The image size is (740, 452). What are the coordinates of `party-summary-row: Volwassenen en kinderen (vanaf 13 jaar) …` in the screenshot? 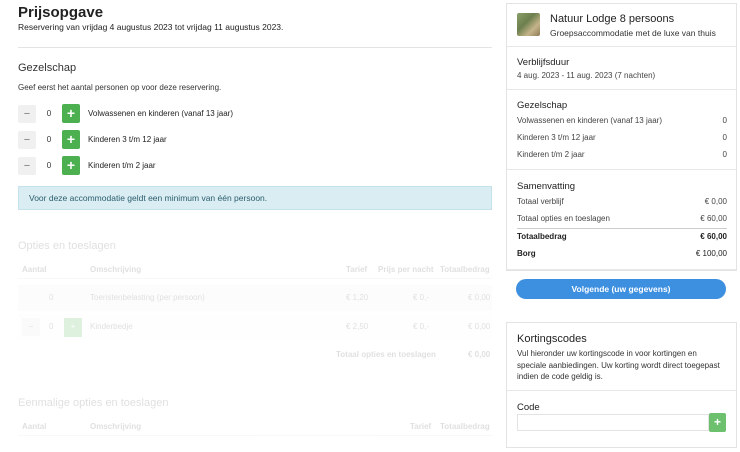 It's located at (622, 122).